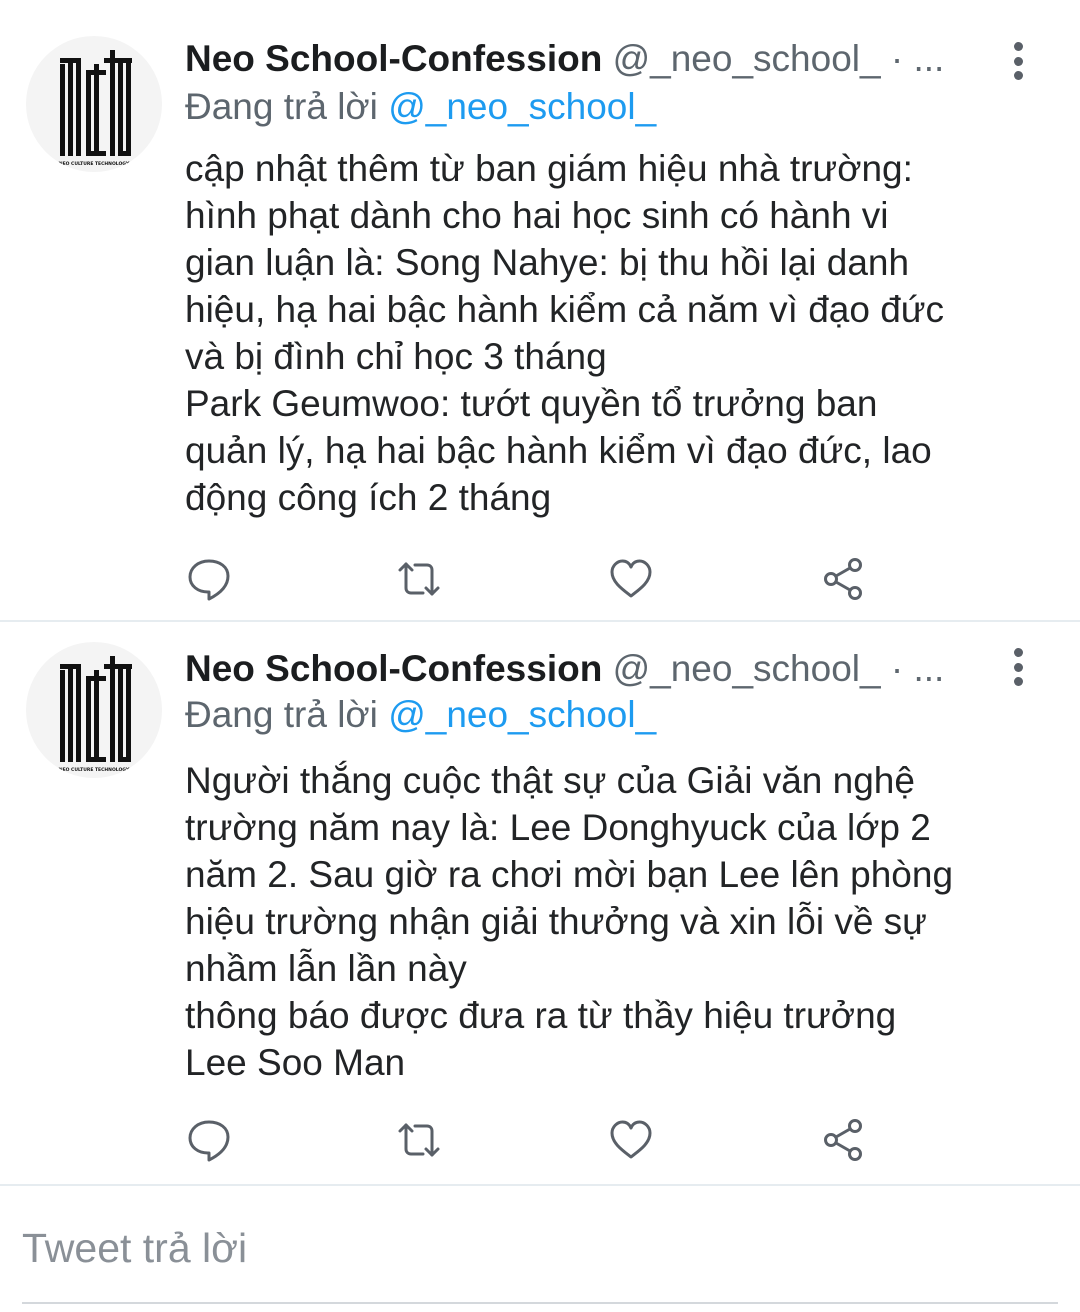 Image resolution: width=1080 pixels, height=1312 pixels. I want to click on reply-tweet-input, so click(540, 1248).